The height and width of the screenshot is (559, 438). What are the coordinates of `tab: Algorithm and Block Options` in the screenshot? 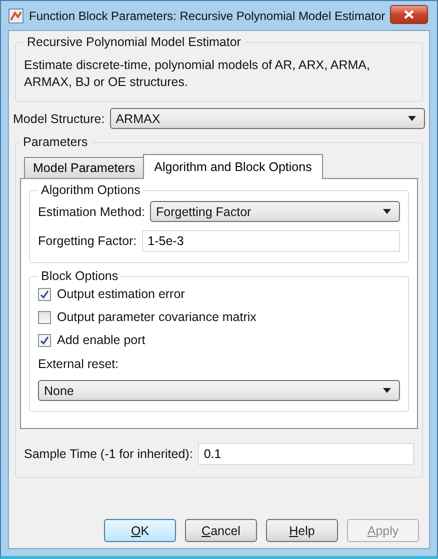 It's located at (233, 166).